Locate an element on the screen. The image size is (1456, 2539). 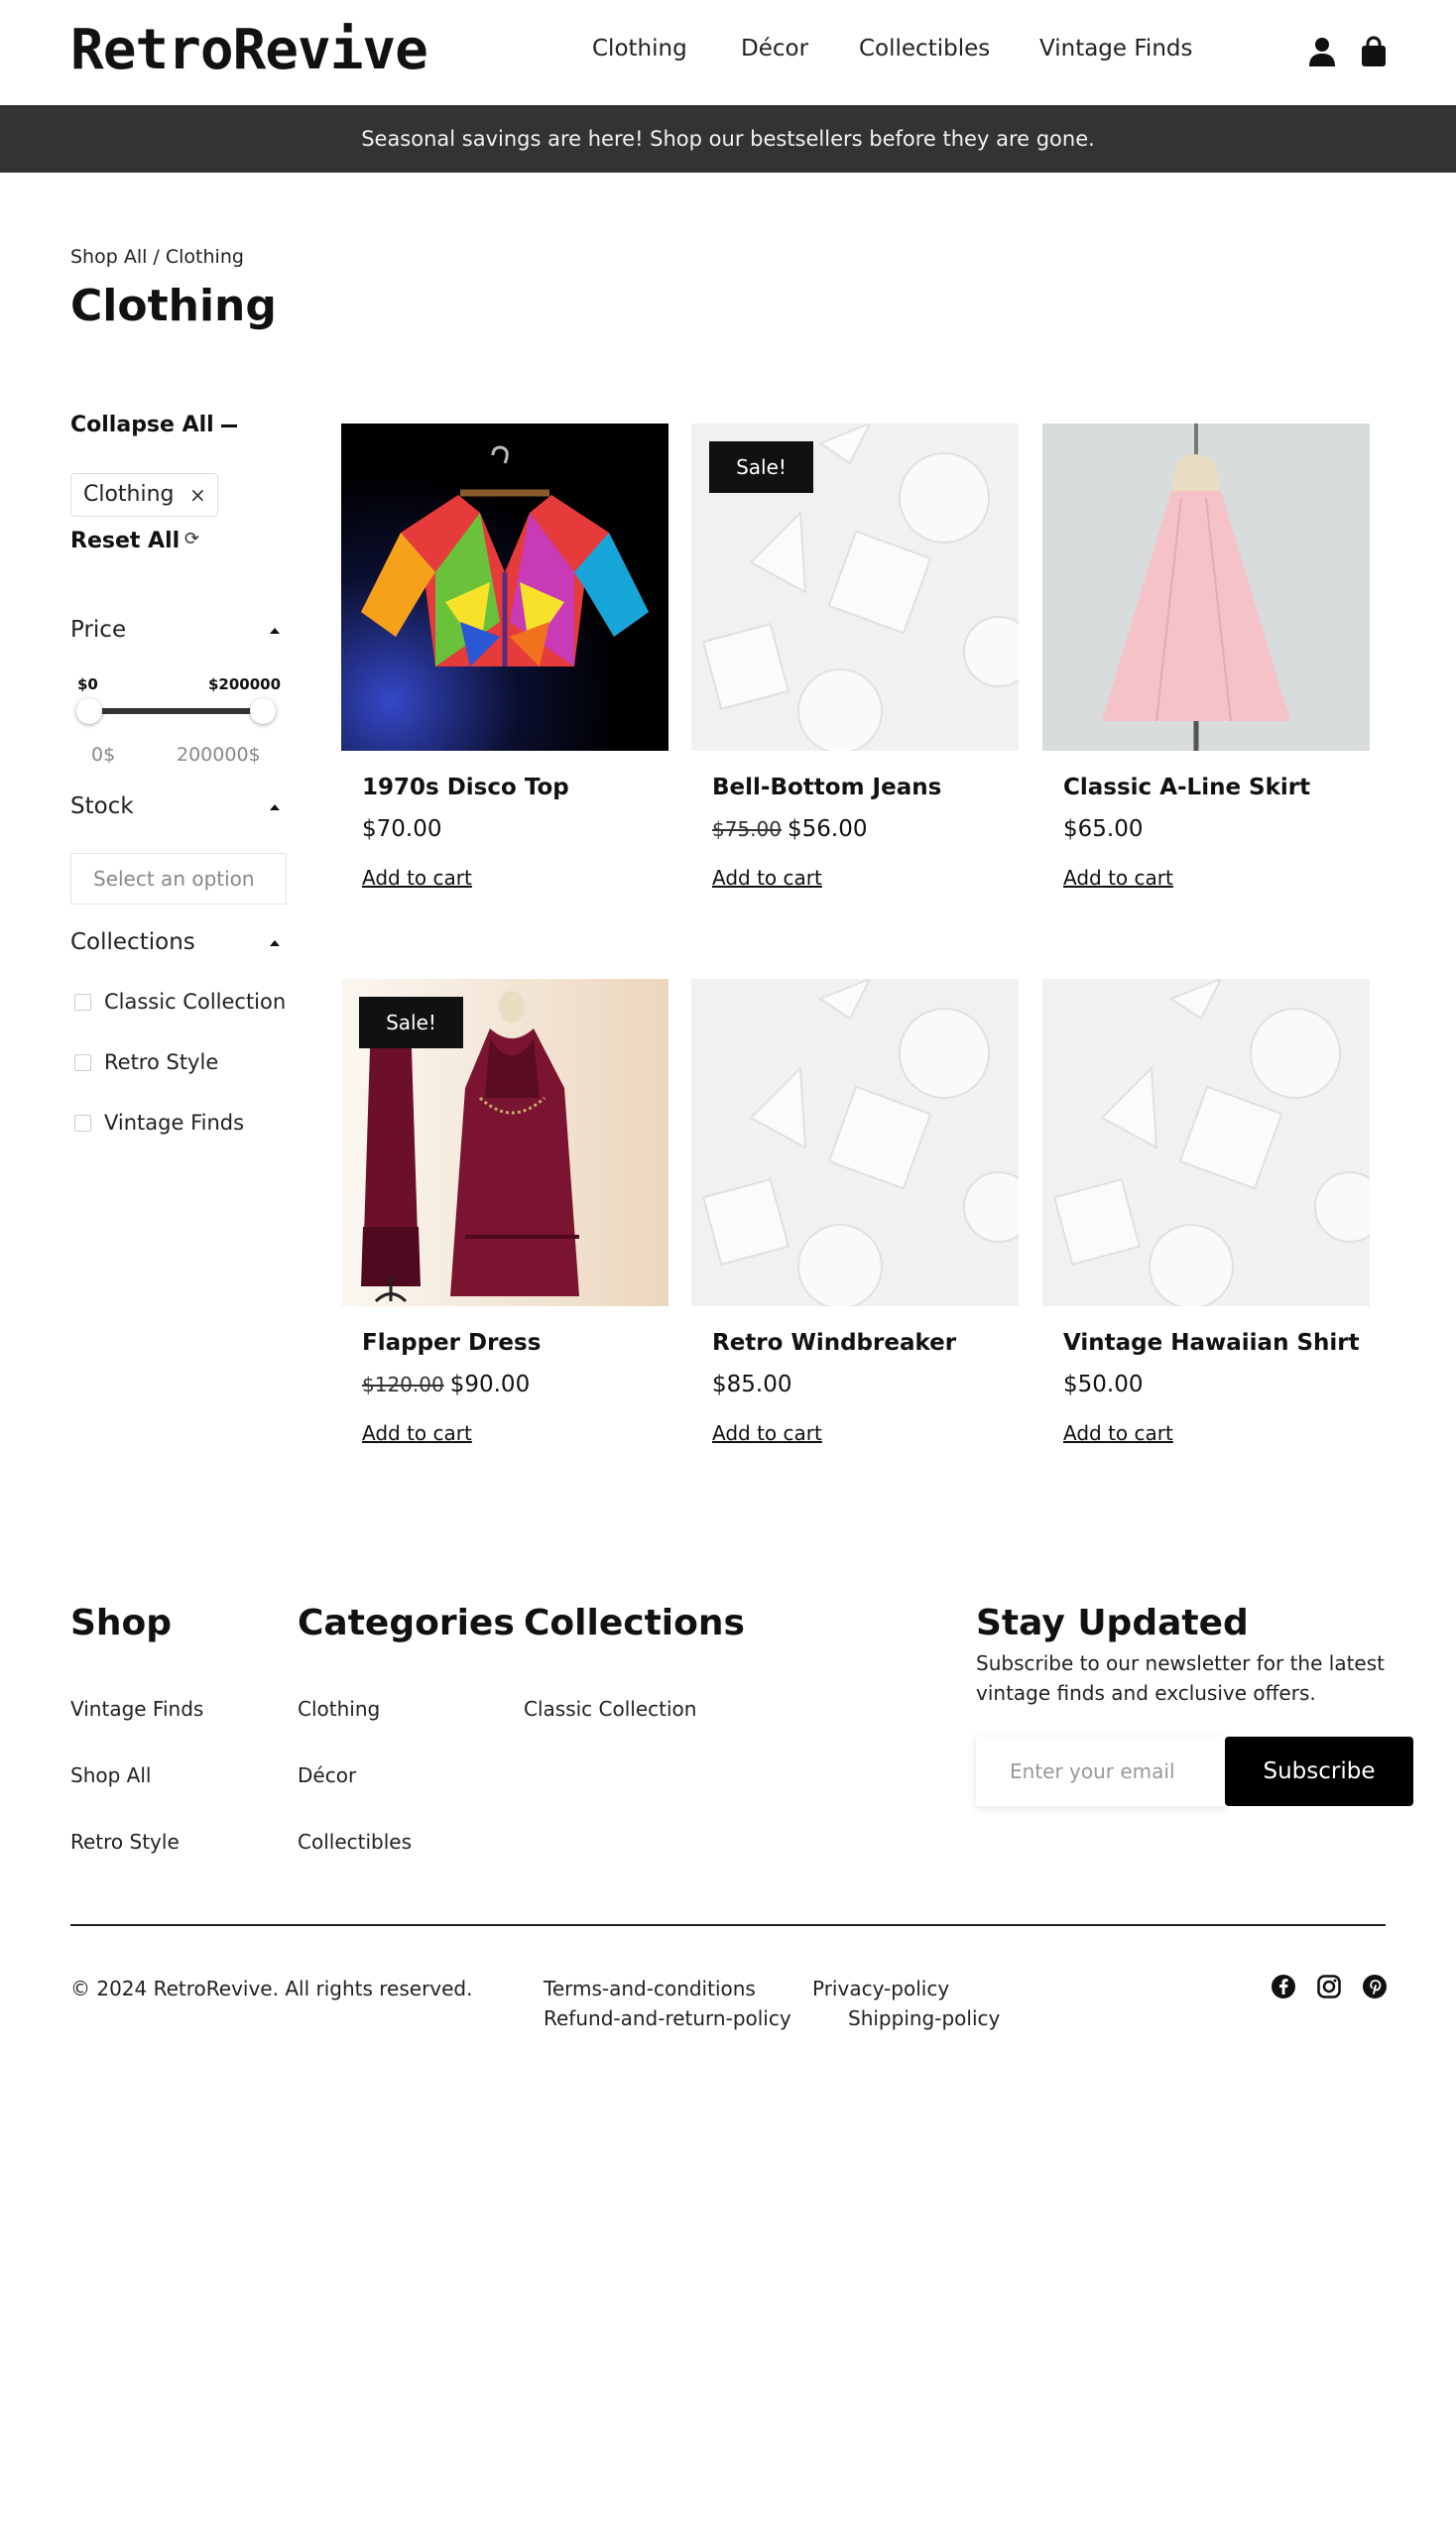
active-filter-chip: Clothing × is located at coordinates (144, 495).